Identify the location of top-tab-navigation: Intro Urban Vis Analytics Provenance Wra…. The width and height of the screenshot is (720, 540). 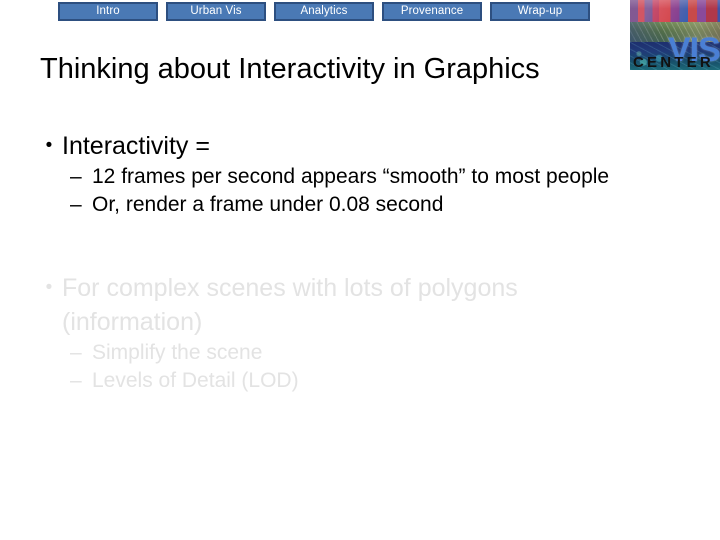
(324, 11).